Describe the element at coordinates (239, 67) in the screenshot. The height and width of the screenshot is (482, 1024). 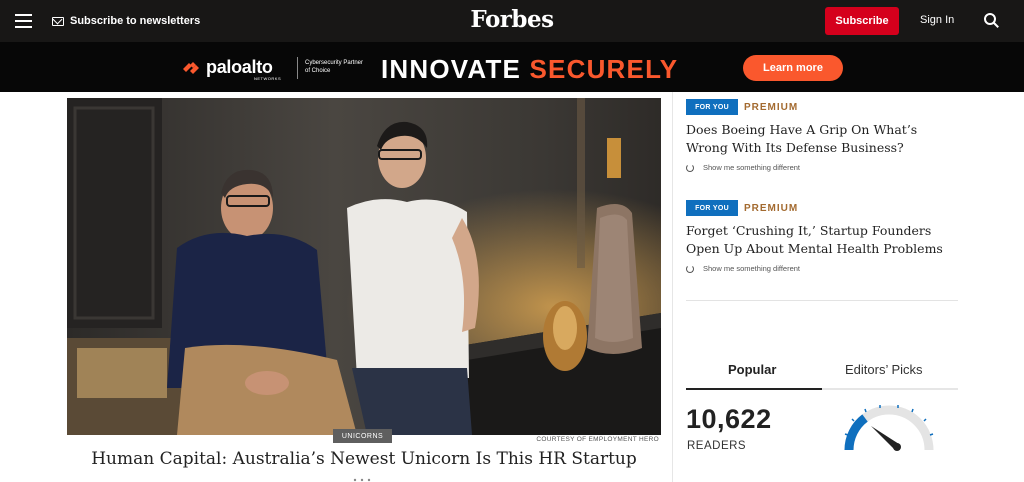
I see `ad-brand-name: paloalto` at that location.